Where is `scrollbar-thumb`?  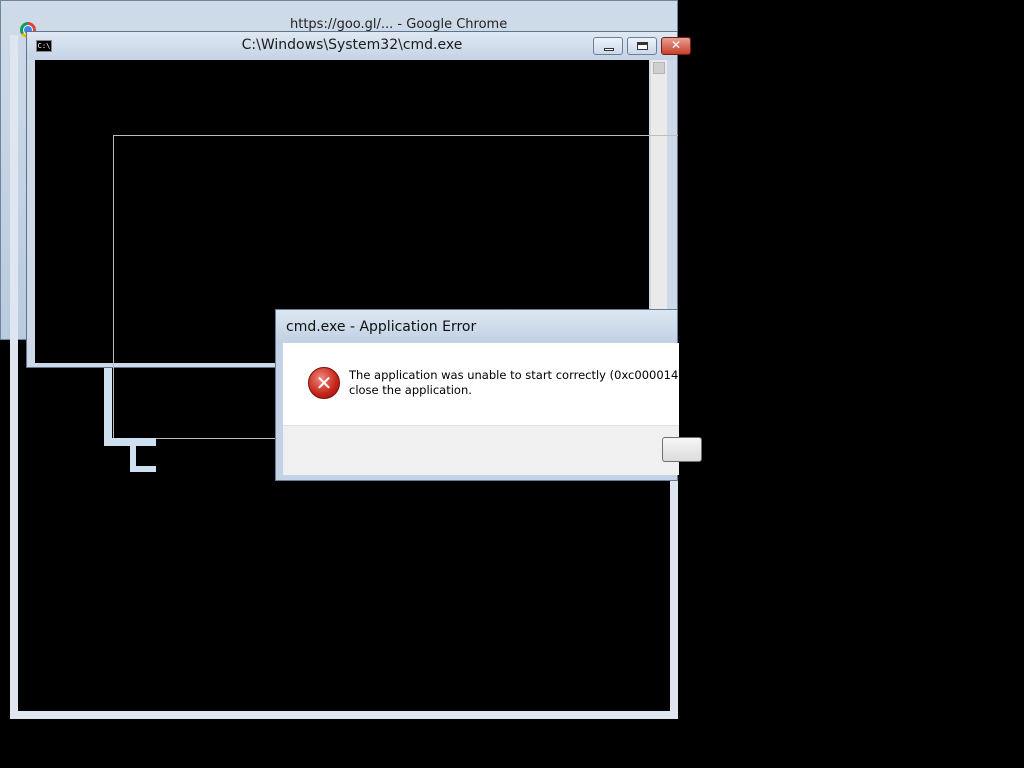
scrollbar-thumb is located at coordinates (659, 68).